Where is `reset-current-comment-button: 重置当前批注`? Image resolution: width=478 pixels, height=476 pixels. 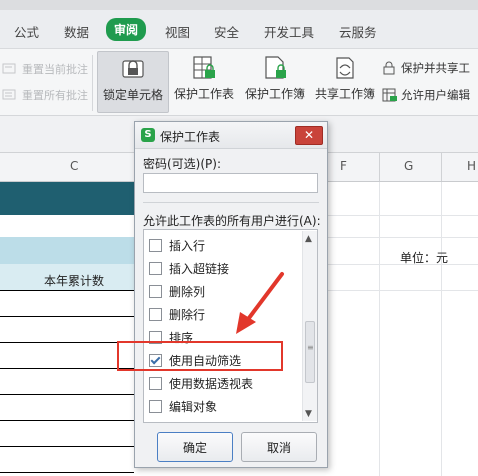 reset-current-comment-button: 重置当前批注 is located at coordinates (44, 70).